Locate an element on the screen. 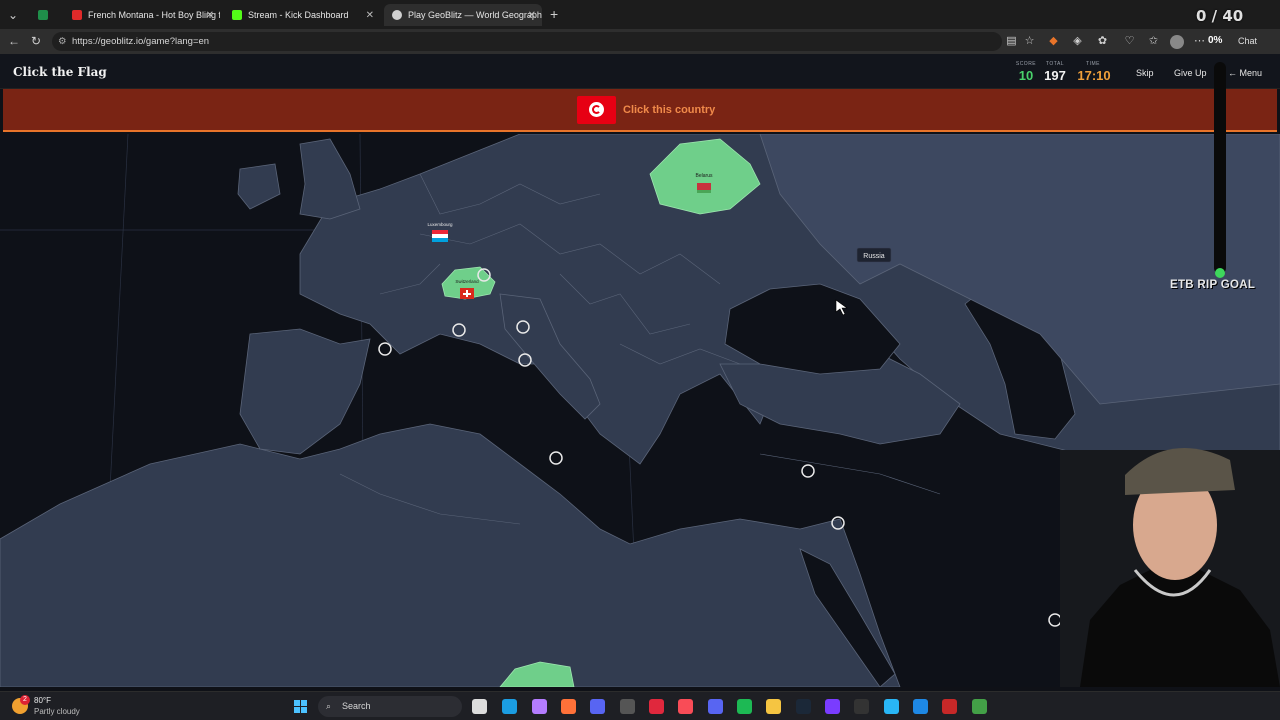 The width and height of the screenshot is (1280, 720). url-field: ⚙ https://geoblitz.io/game?lang=en is located at coordinates (527, 41).